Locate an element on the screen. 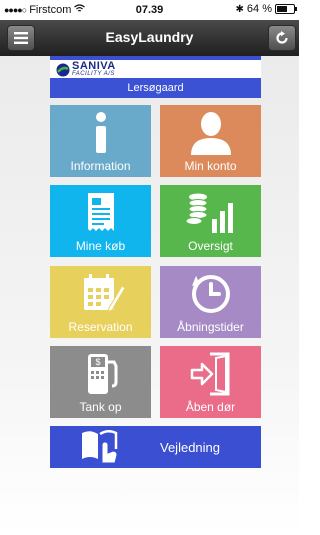  aabningstider-tile: Åbningstider is located at coordinates (210, 302).